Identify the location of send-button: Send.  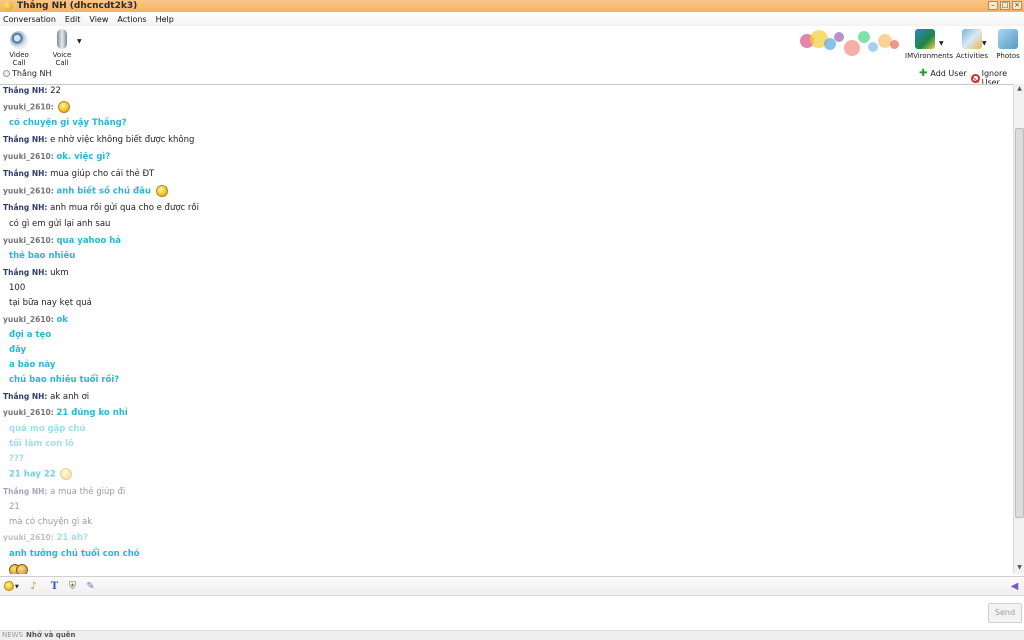
(1005, 613).